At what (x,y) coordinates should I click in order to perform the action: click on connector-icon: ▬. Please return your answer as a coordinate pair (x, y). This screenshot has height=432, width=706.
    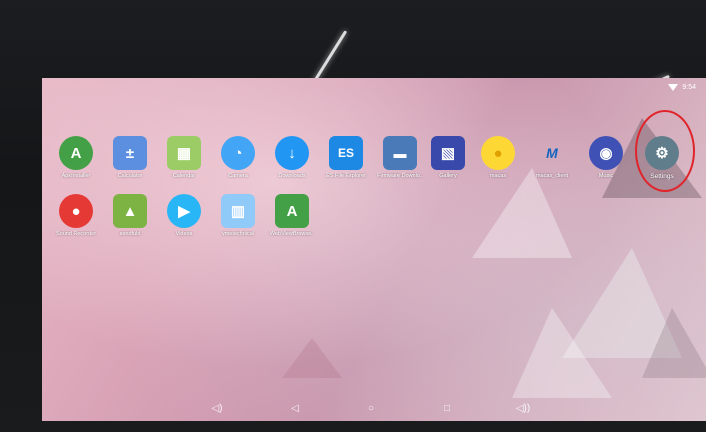
    Looking at the image, I should click on (400, 153).